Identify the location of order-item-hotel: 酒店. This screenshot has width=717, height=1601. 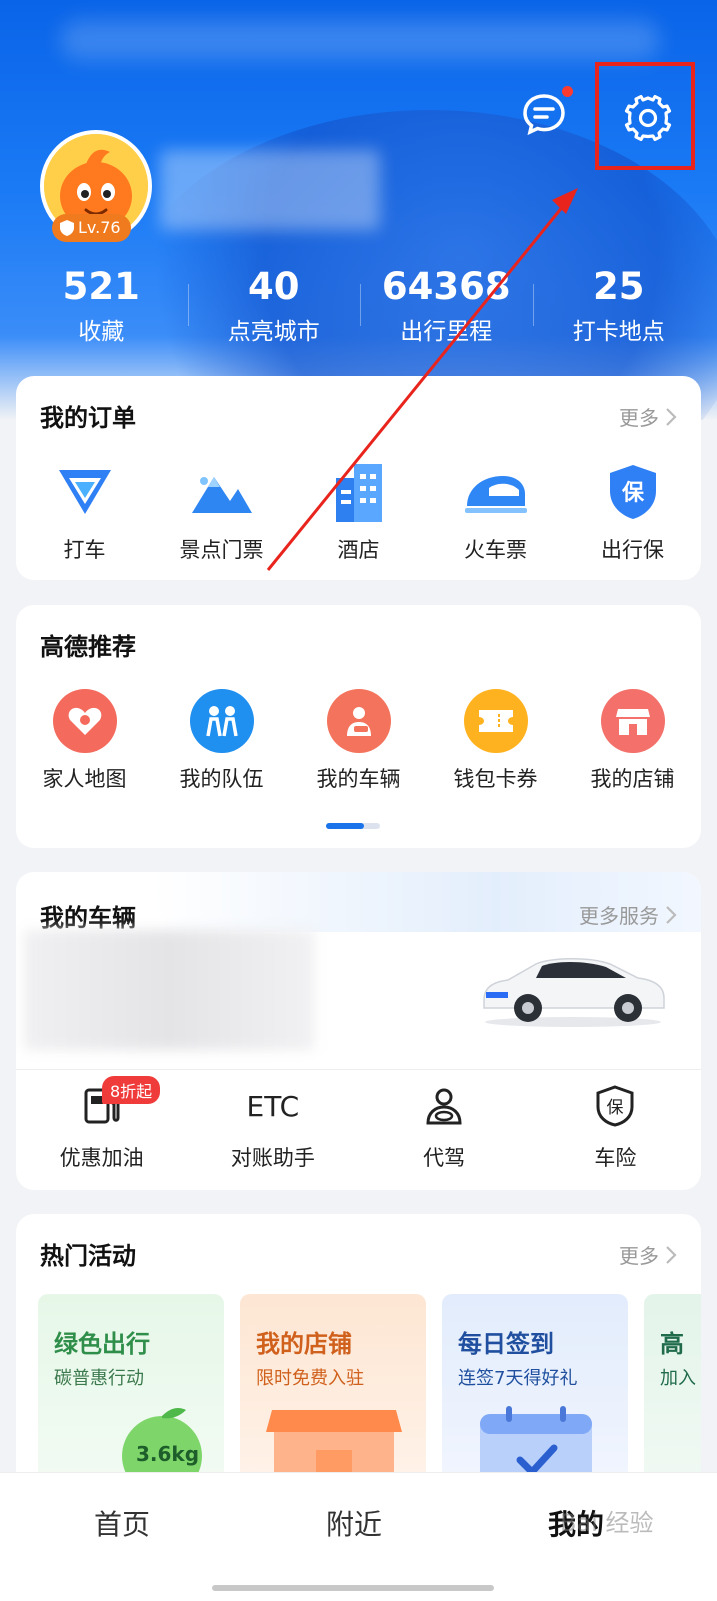
(358, 511).